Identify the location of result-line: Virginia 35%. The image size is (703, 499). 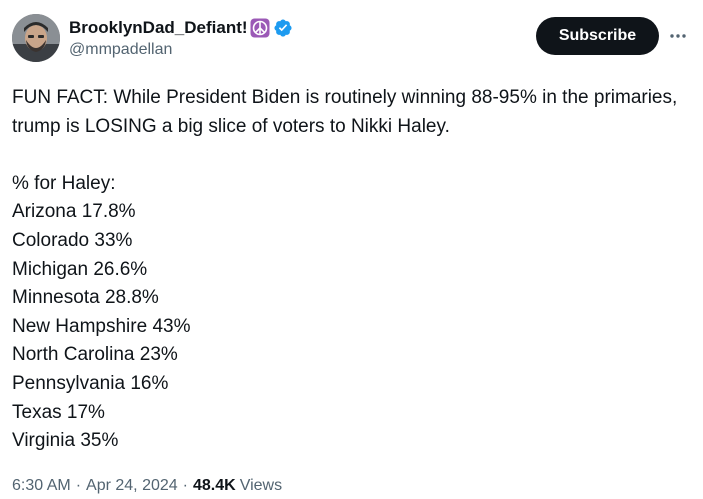
(351, 441).